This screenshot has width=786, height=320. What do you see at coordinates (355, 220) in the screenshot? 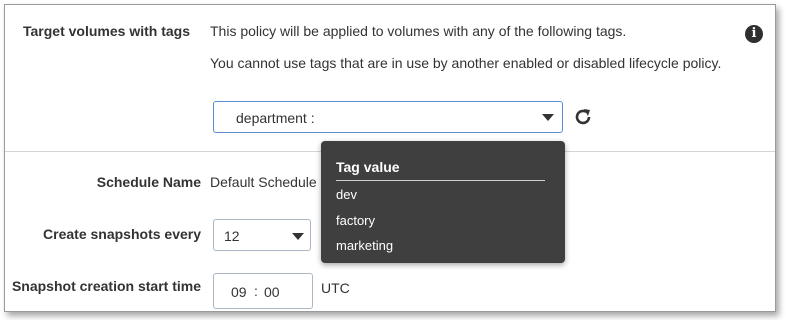
I see `tag-value-option: factory` at bounding box center [355, 220].